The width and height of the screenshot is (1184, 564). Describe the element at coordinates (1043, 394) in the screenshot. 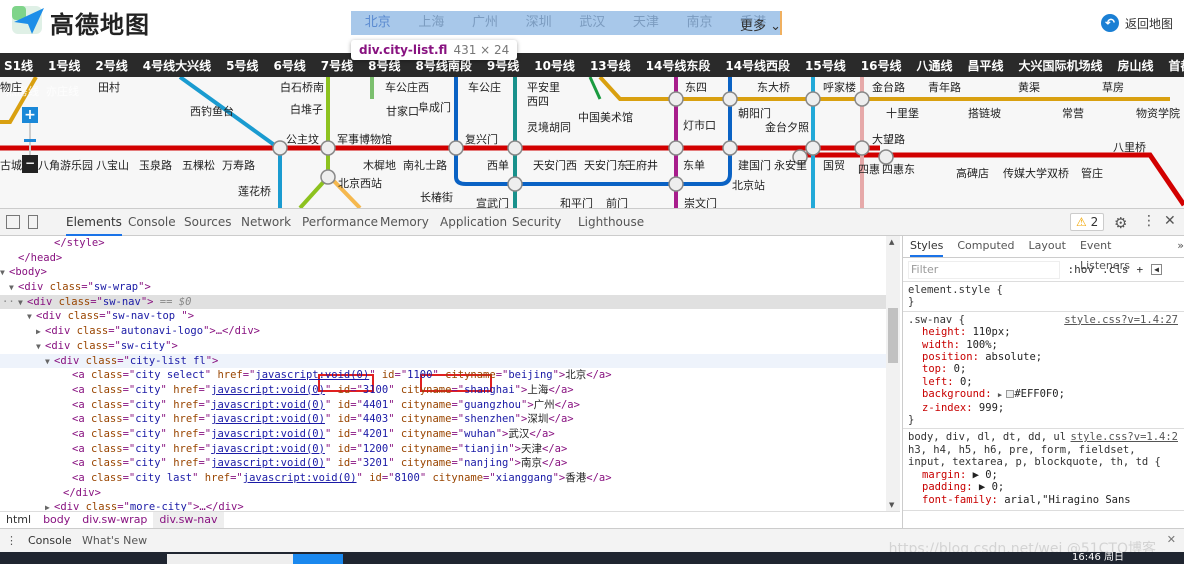

I see `css-property: background: ▶ #EFF0F0;` at that location.